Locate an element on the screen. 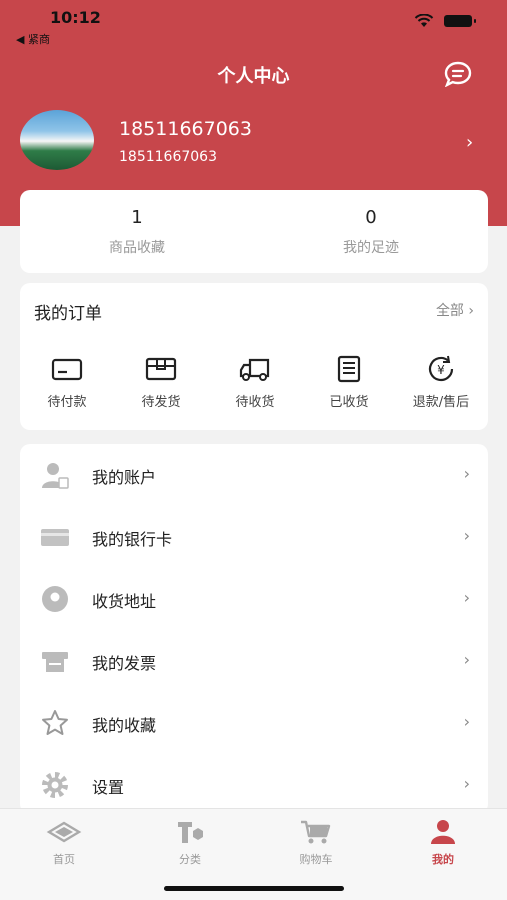  order-refund-label: 退款/售后 is located at coordinates (441, 402).